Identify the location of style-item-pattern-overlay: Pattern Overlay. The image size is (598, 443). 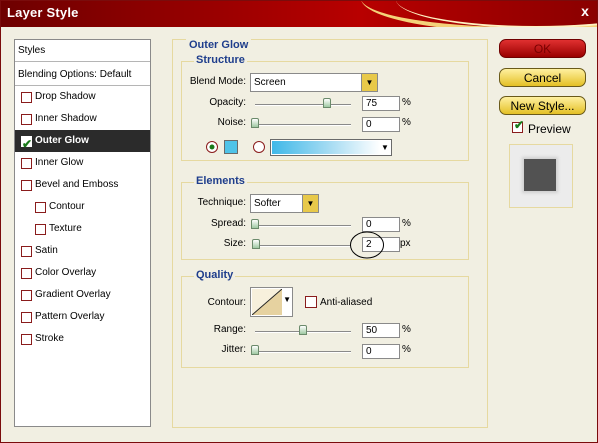
(82, 317).